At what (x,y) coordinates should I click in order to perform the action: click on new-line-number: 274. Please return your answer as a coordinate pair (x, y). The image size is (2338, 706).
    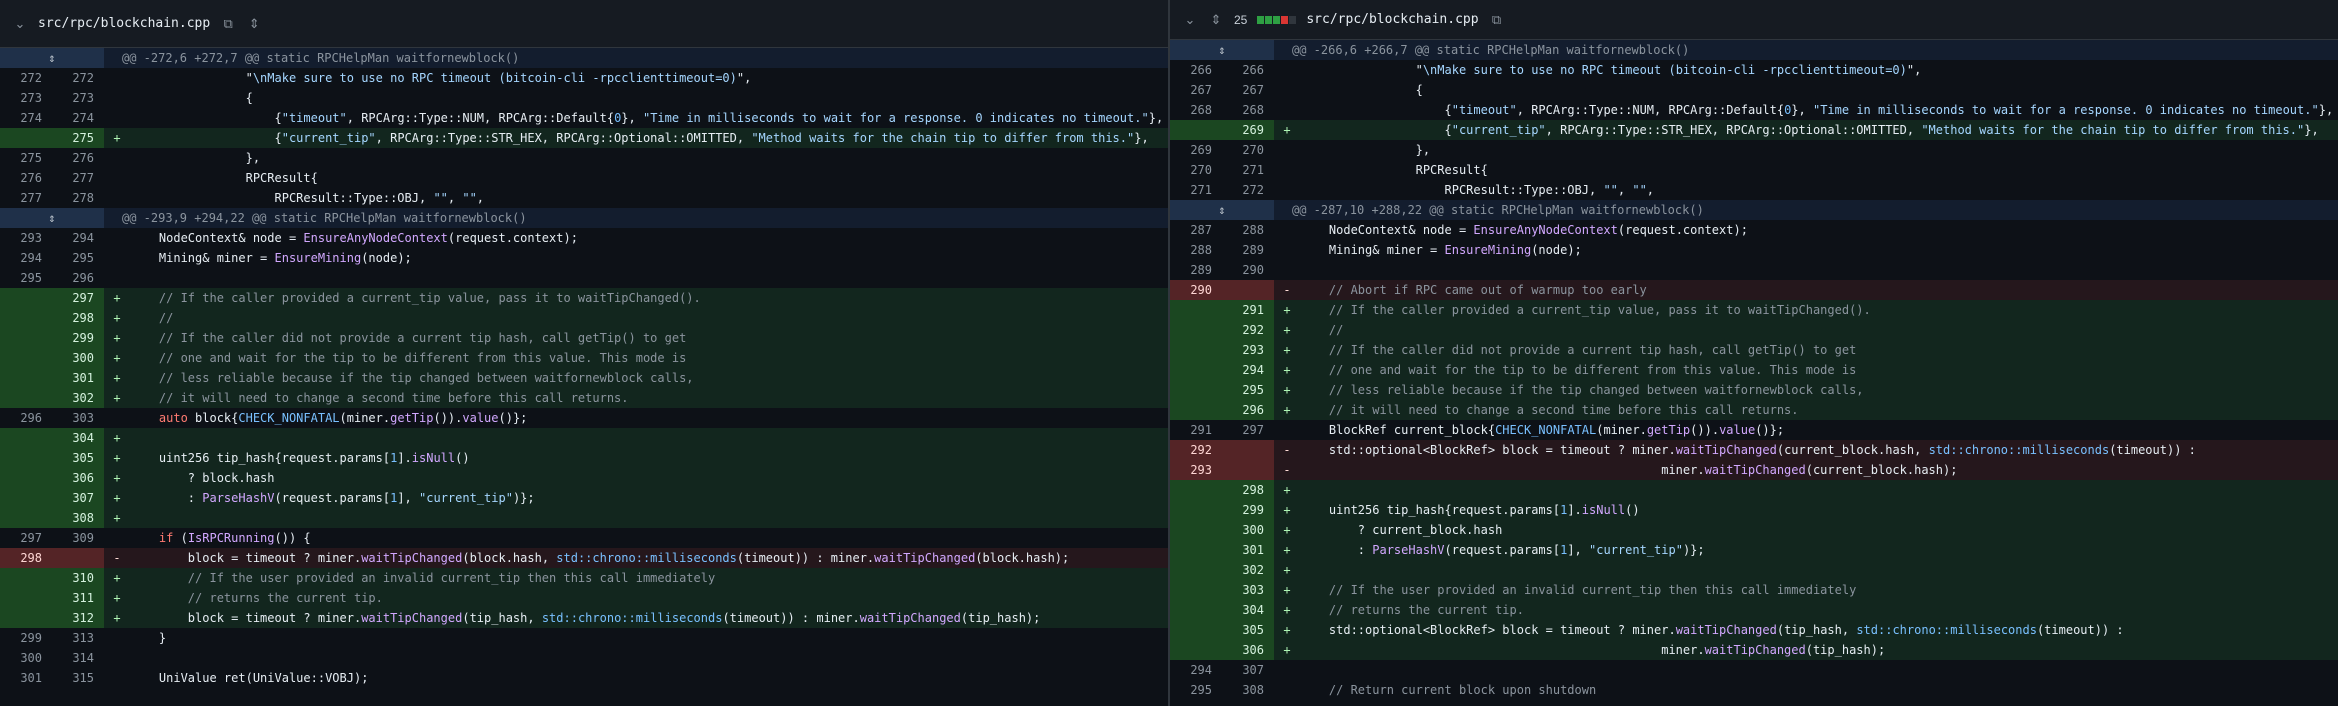
    Looking at the image, I should click on (78, 118).